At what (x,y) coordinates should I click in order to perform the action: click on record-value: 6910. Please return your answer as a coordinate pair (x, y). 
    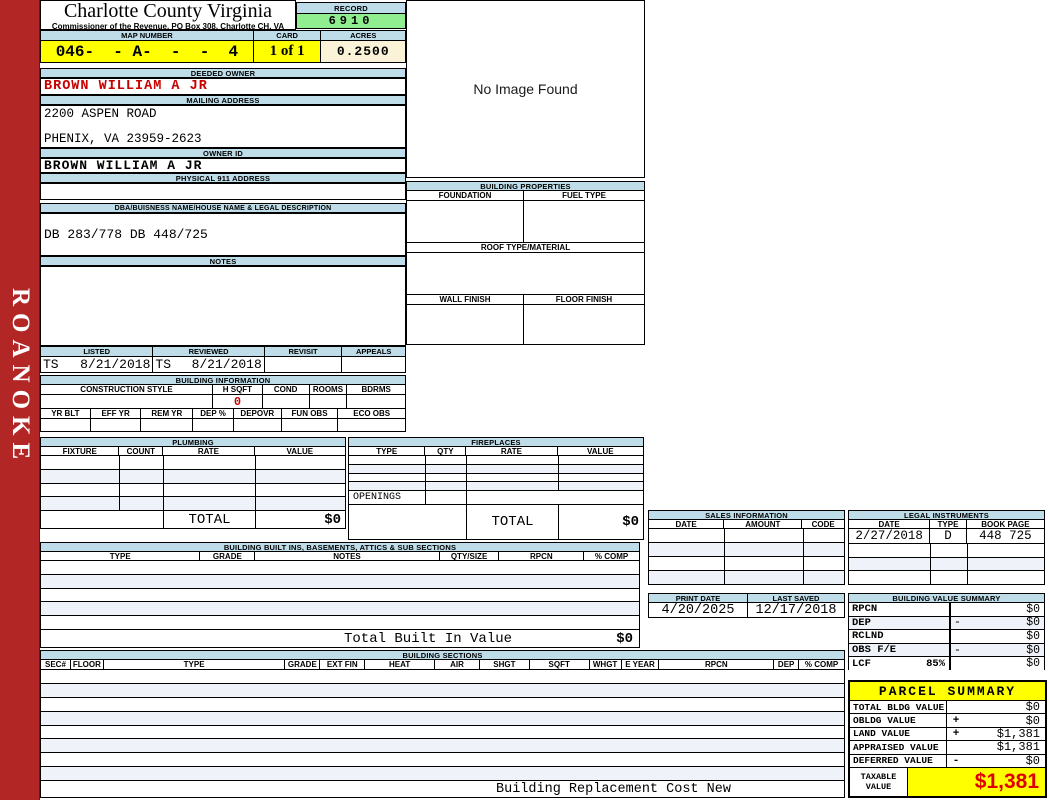
    Looking at the image, I should click on (351, 21).